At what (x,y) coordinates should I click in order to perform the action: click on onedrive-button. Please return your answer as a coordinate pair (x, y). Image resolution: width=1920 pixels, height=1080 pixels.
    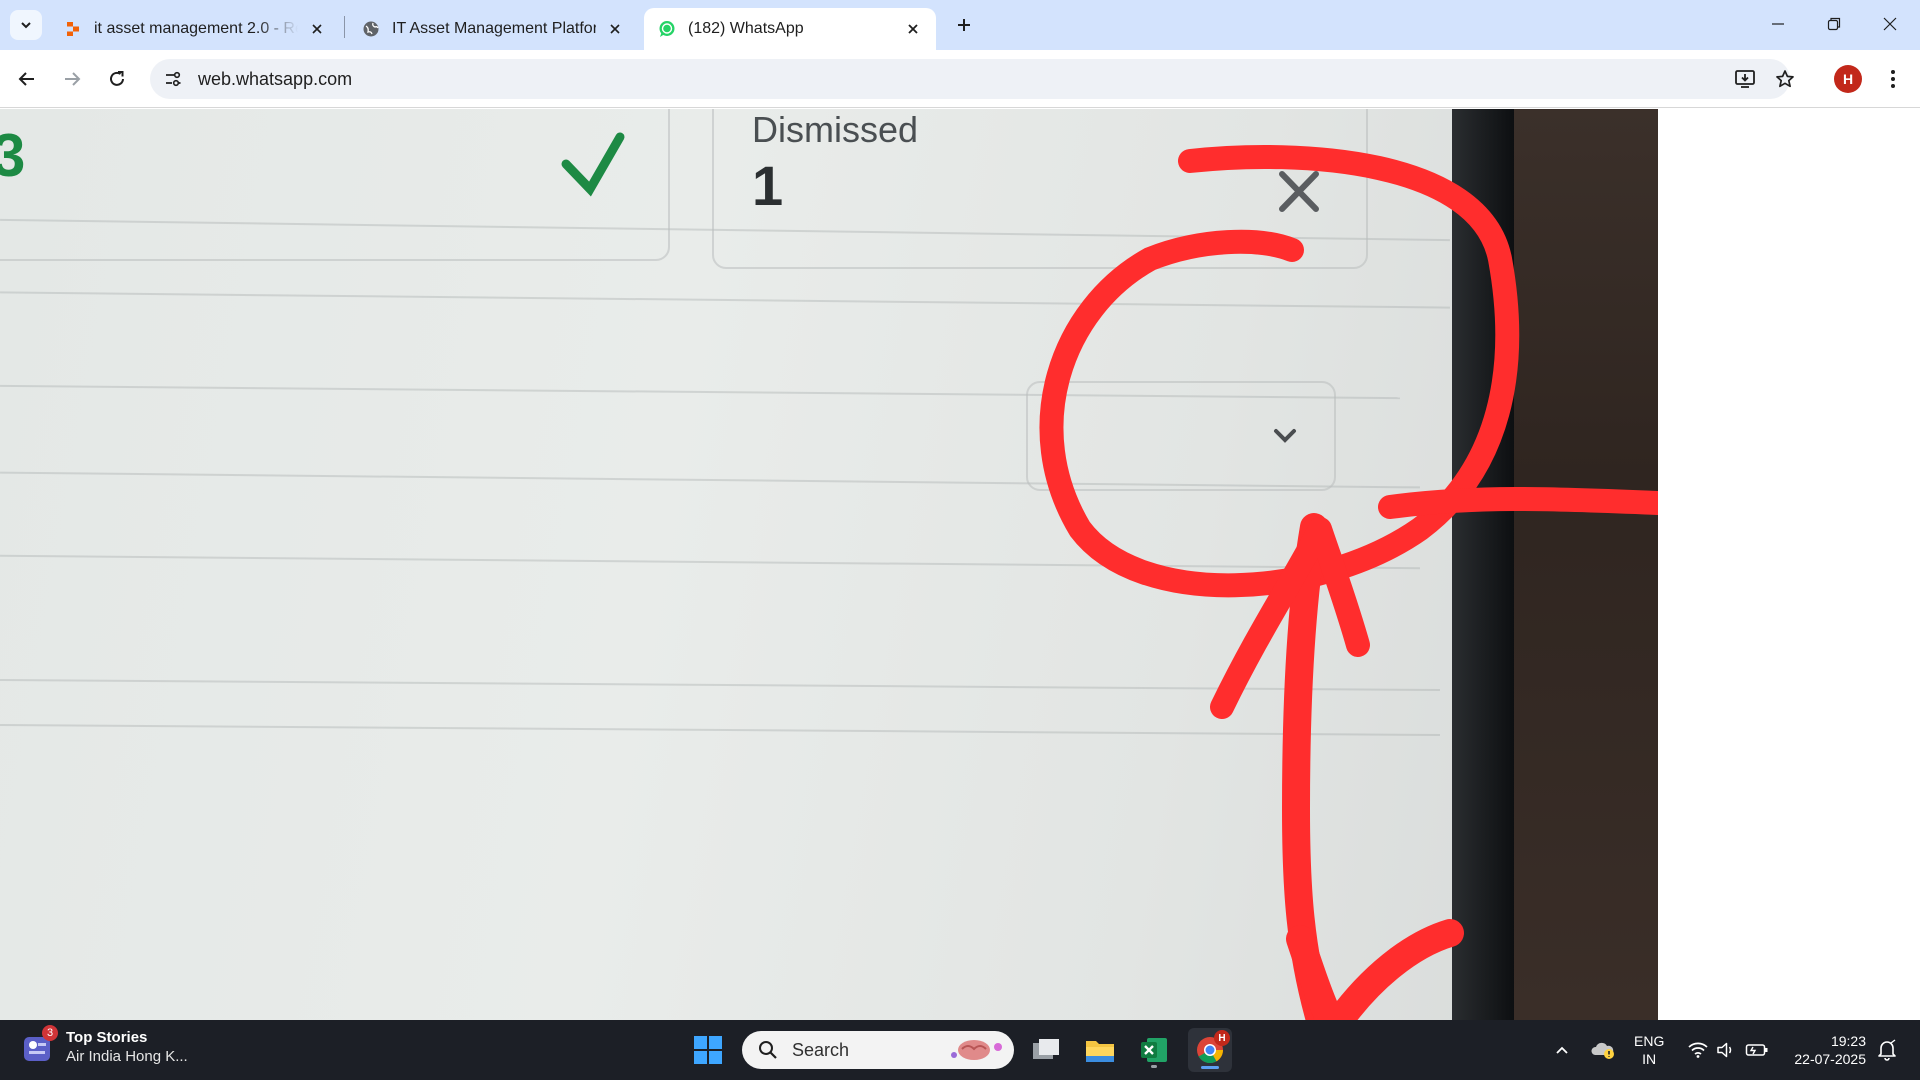
    Looking at the image, I should click on (1603, 1050).